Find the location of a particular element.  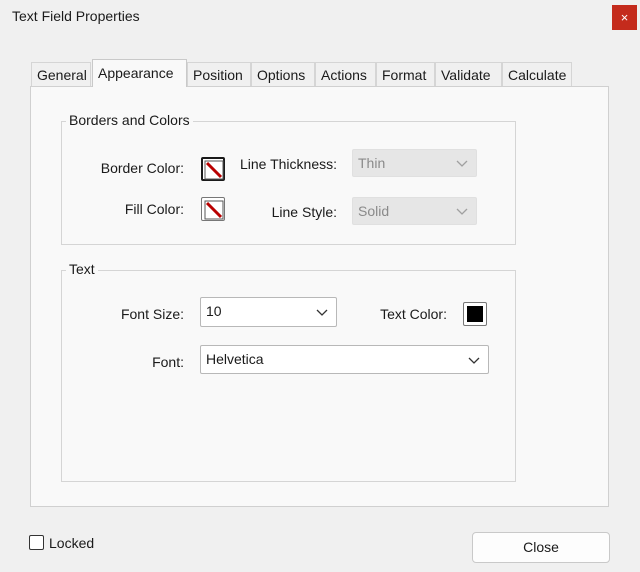

line-style-select: Solid is located at coordinates (414, 211).